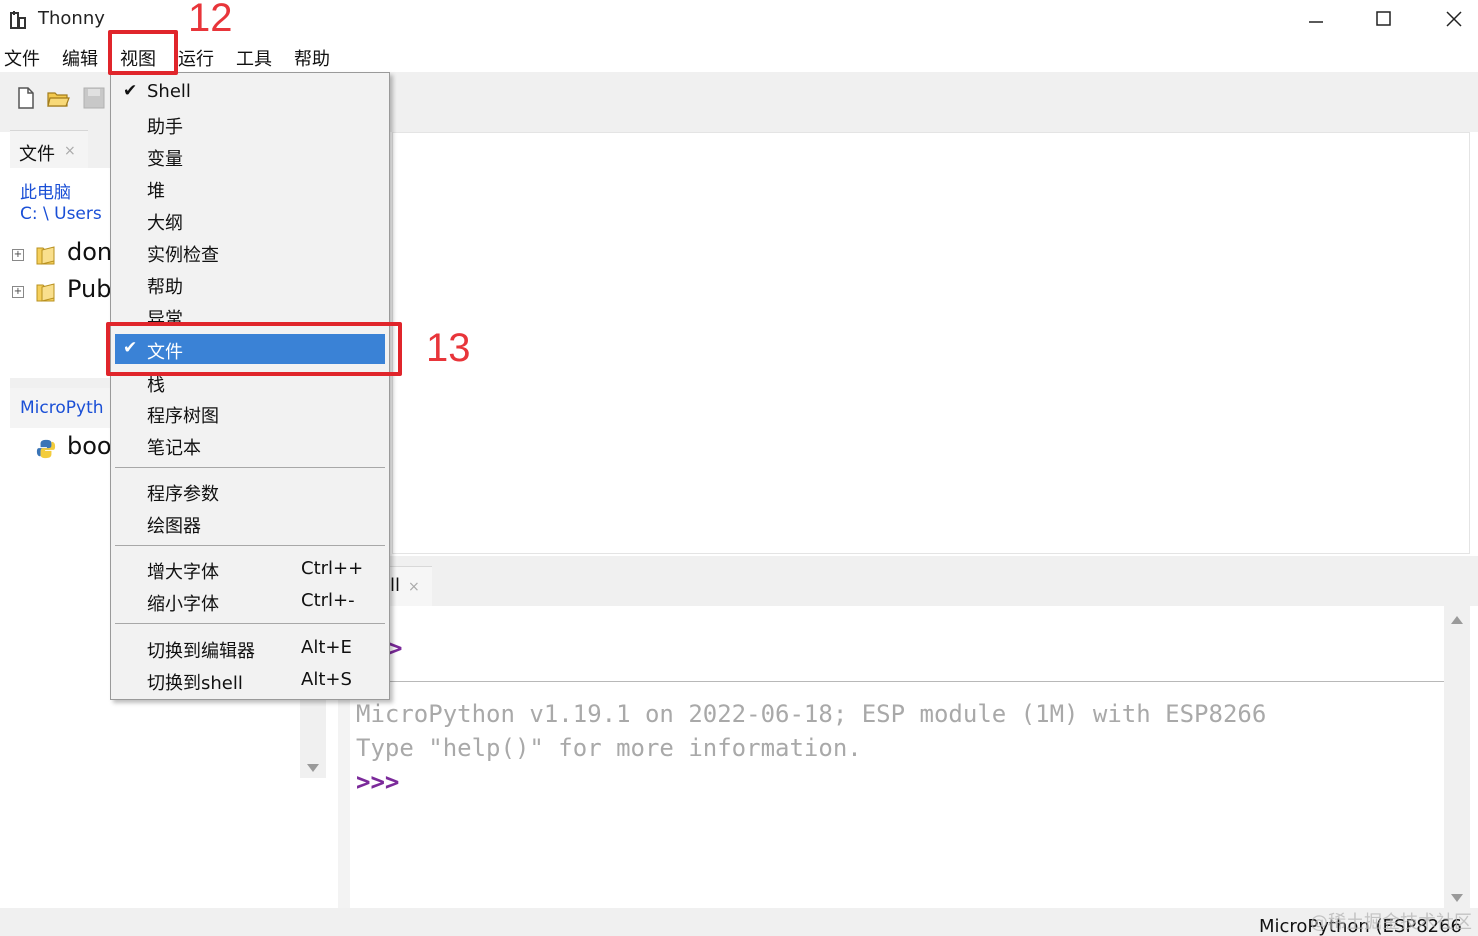 The height and width of the screenshot is (936, 1478). I want to click on tab-shell: ll ×, so click(408, 586).